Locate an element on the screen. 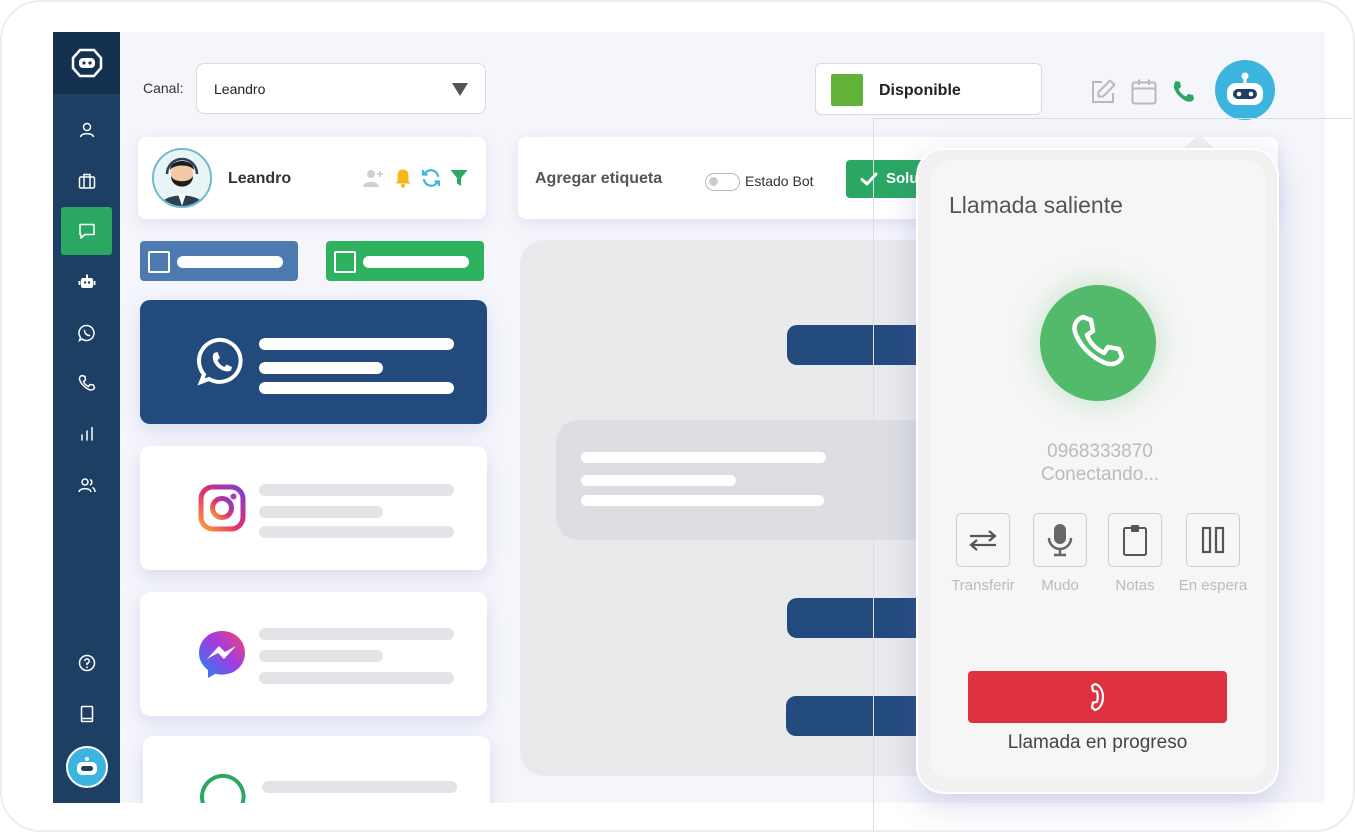 The width and height of the screenshot is (1355, 832). bar-chart-icon is located at coordinates (86, 433).